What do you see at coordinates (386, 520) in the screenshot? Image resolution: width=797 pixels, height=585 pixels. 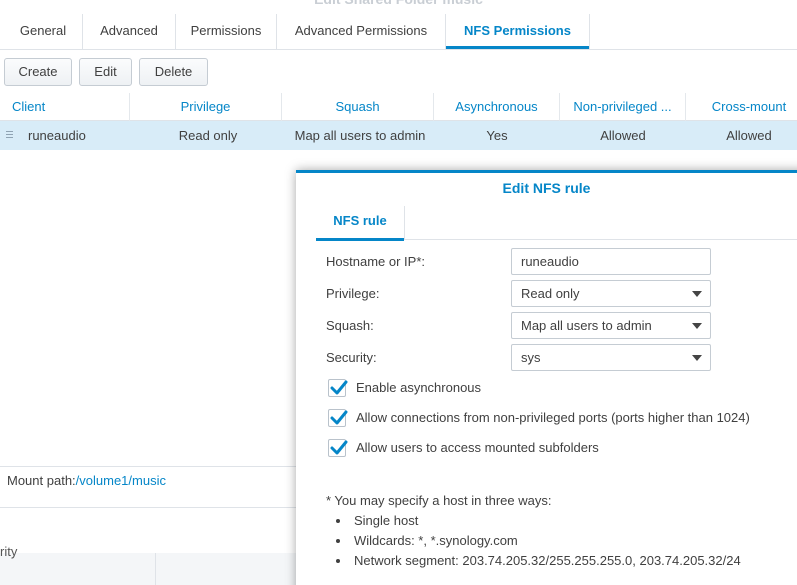 I see `list-item-text: Single host` at bounding box center [386, 520].